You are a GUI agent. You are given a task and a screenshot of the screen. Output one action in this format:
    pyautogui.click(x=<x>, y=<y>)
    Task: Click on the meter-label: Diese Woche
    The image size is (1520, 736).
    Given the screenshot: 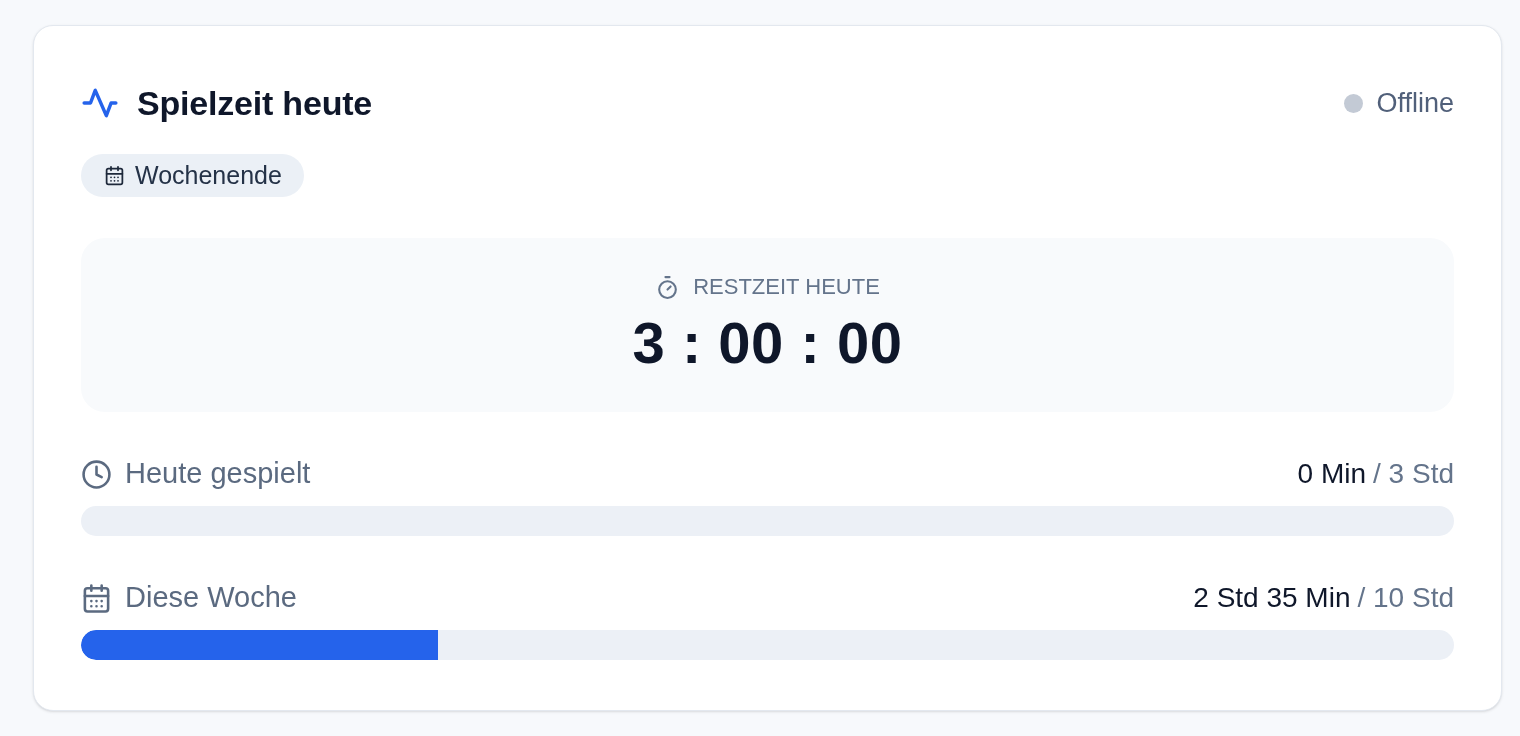 What is the action you would take?
    pyautogui.click(x=211, y=598)
    